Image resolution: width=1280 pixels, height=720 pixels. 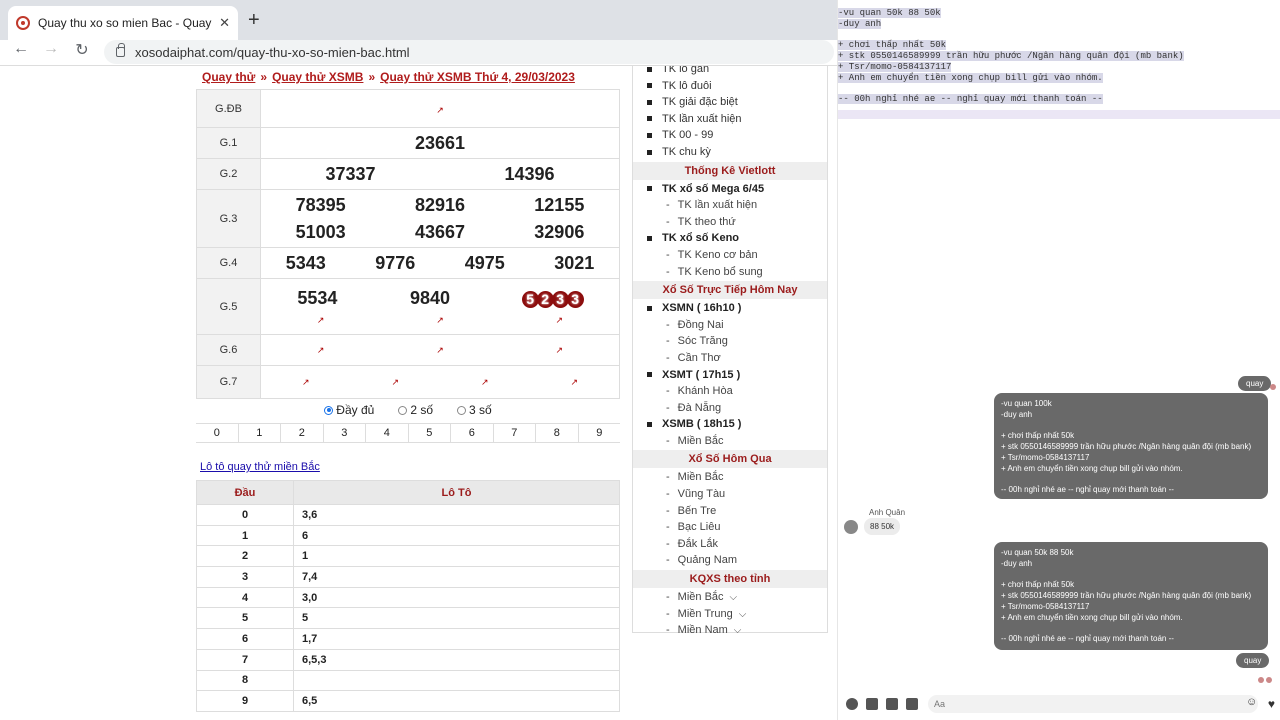 I want to click on digit-filter: 1, so click(x=260, y=433).